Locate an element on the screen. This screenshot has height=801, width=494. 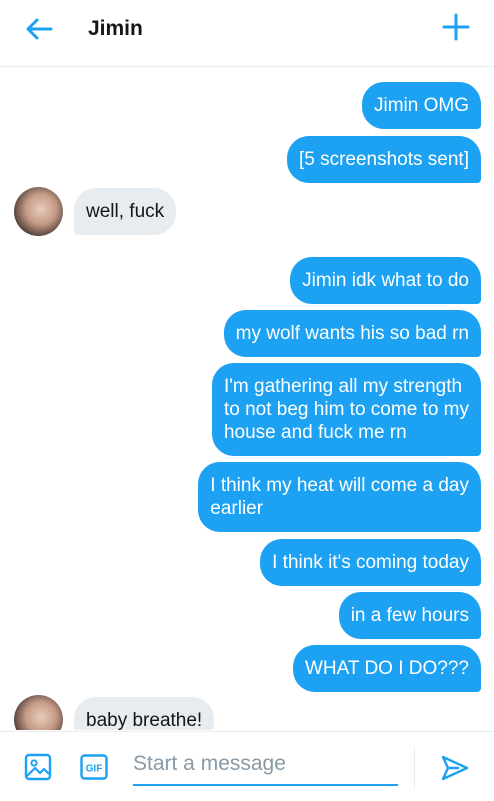
message-bubble-sent: Jimin idk what to do is located at coordinates (385, 280).